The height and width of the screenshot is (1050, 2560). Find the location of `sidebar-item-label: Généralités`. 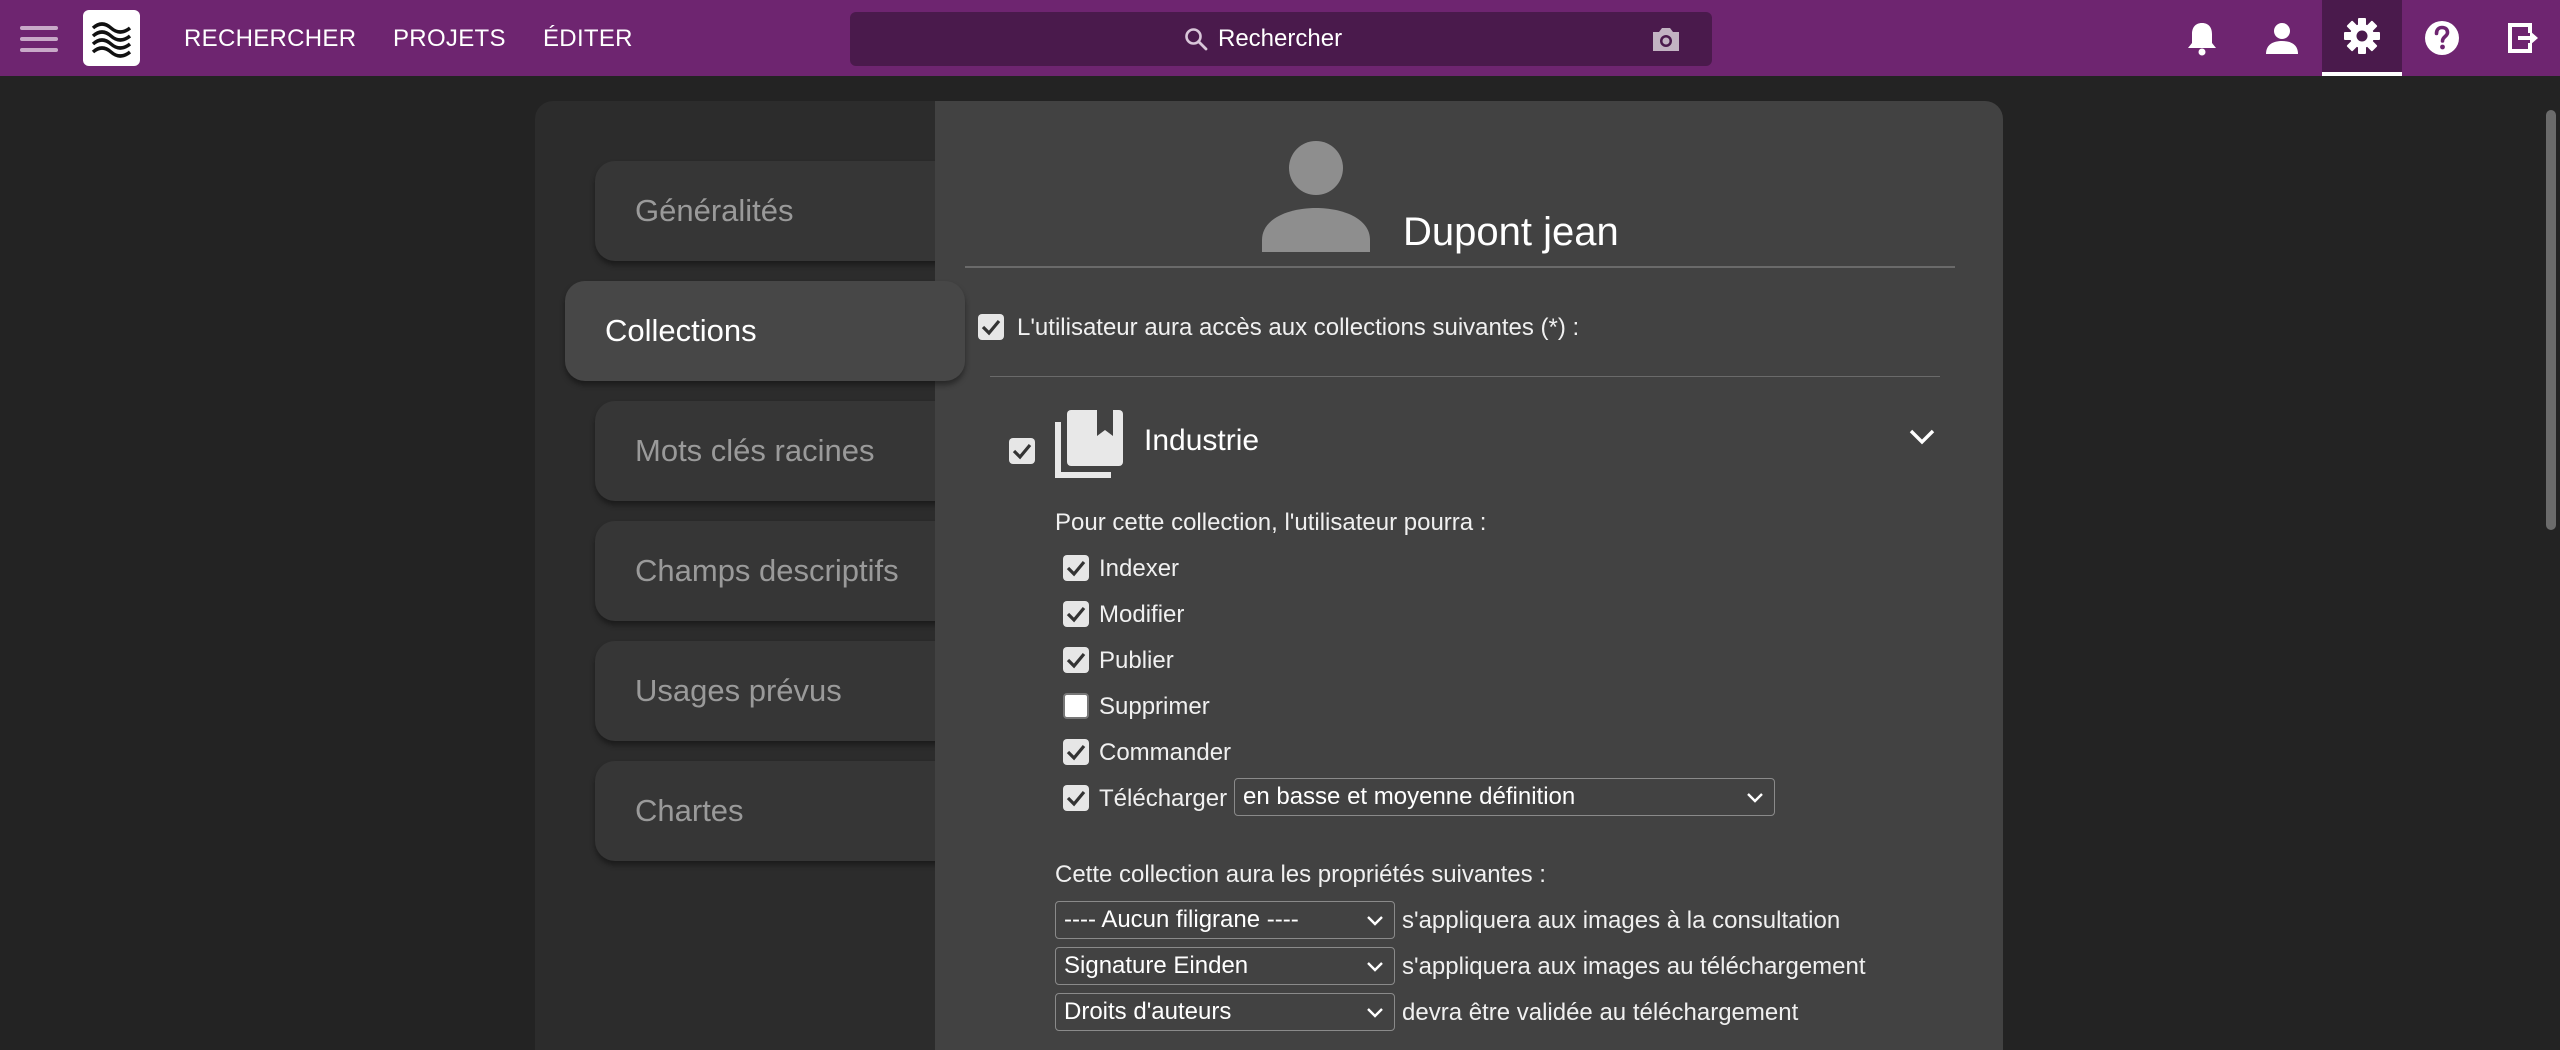

sidebar-item-label: Généralités is located at coordinates (714, 210).